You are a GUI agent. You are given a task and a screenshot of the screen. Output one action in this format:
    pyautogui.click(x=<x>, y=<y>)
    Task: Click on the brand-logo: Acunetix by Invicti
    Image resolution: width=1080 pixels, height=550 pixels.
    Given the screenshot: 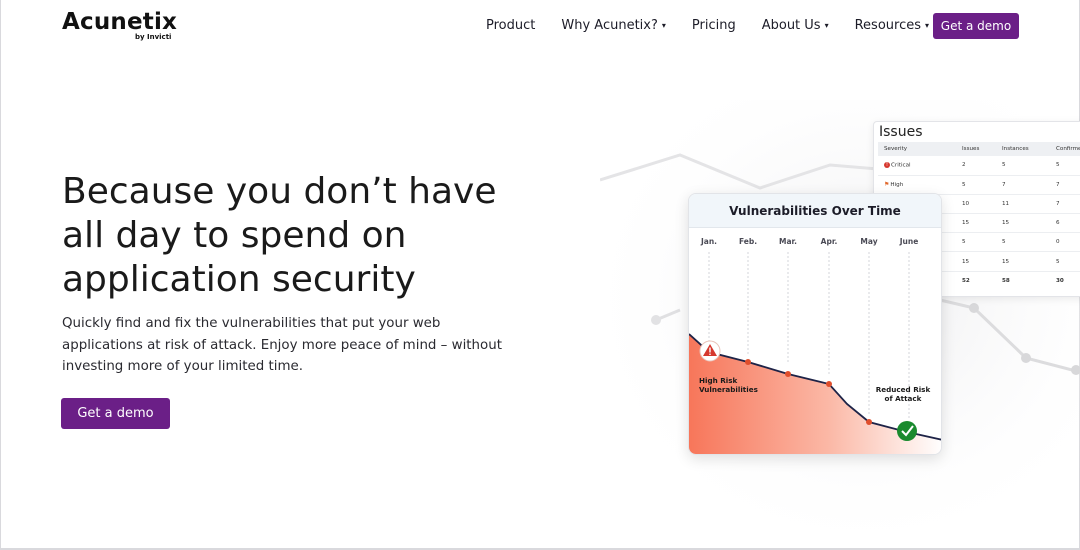 What is the action you would take?
    pyautogui.click(x=120, y=25)
    